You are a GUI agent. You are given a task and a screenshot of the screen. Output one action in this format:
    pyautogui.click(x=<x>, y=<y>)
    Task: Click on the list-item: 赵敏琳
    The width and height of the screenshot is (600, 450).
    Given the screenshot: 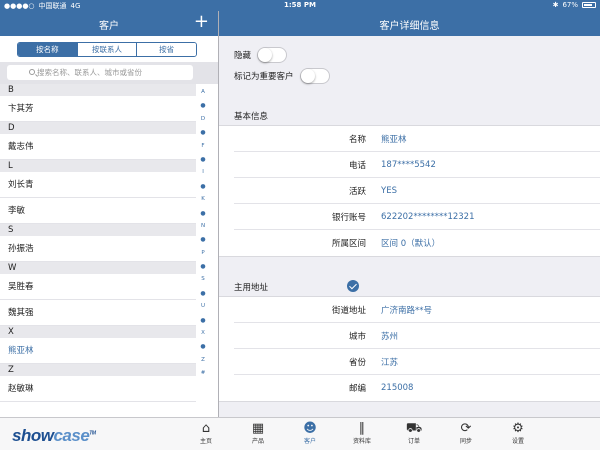 What is the action you would take?
    pyautogui.click(x=98, y=389)
    